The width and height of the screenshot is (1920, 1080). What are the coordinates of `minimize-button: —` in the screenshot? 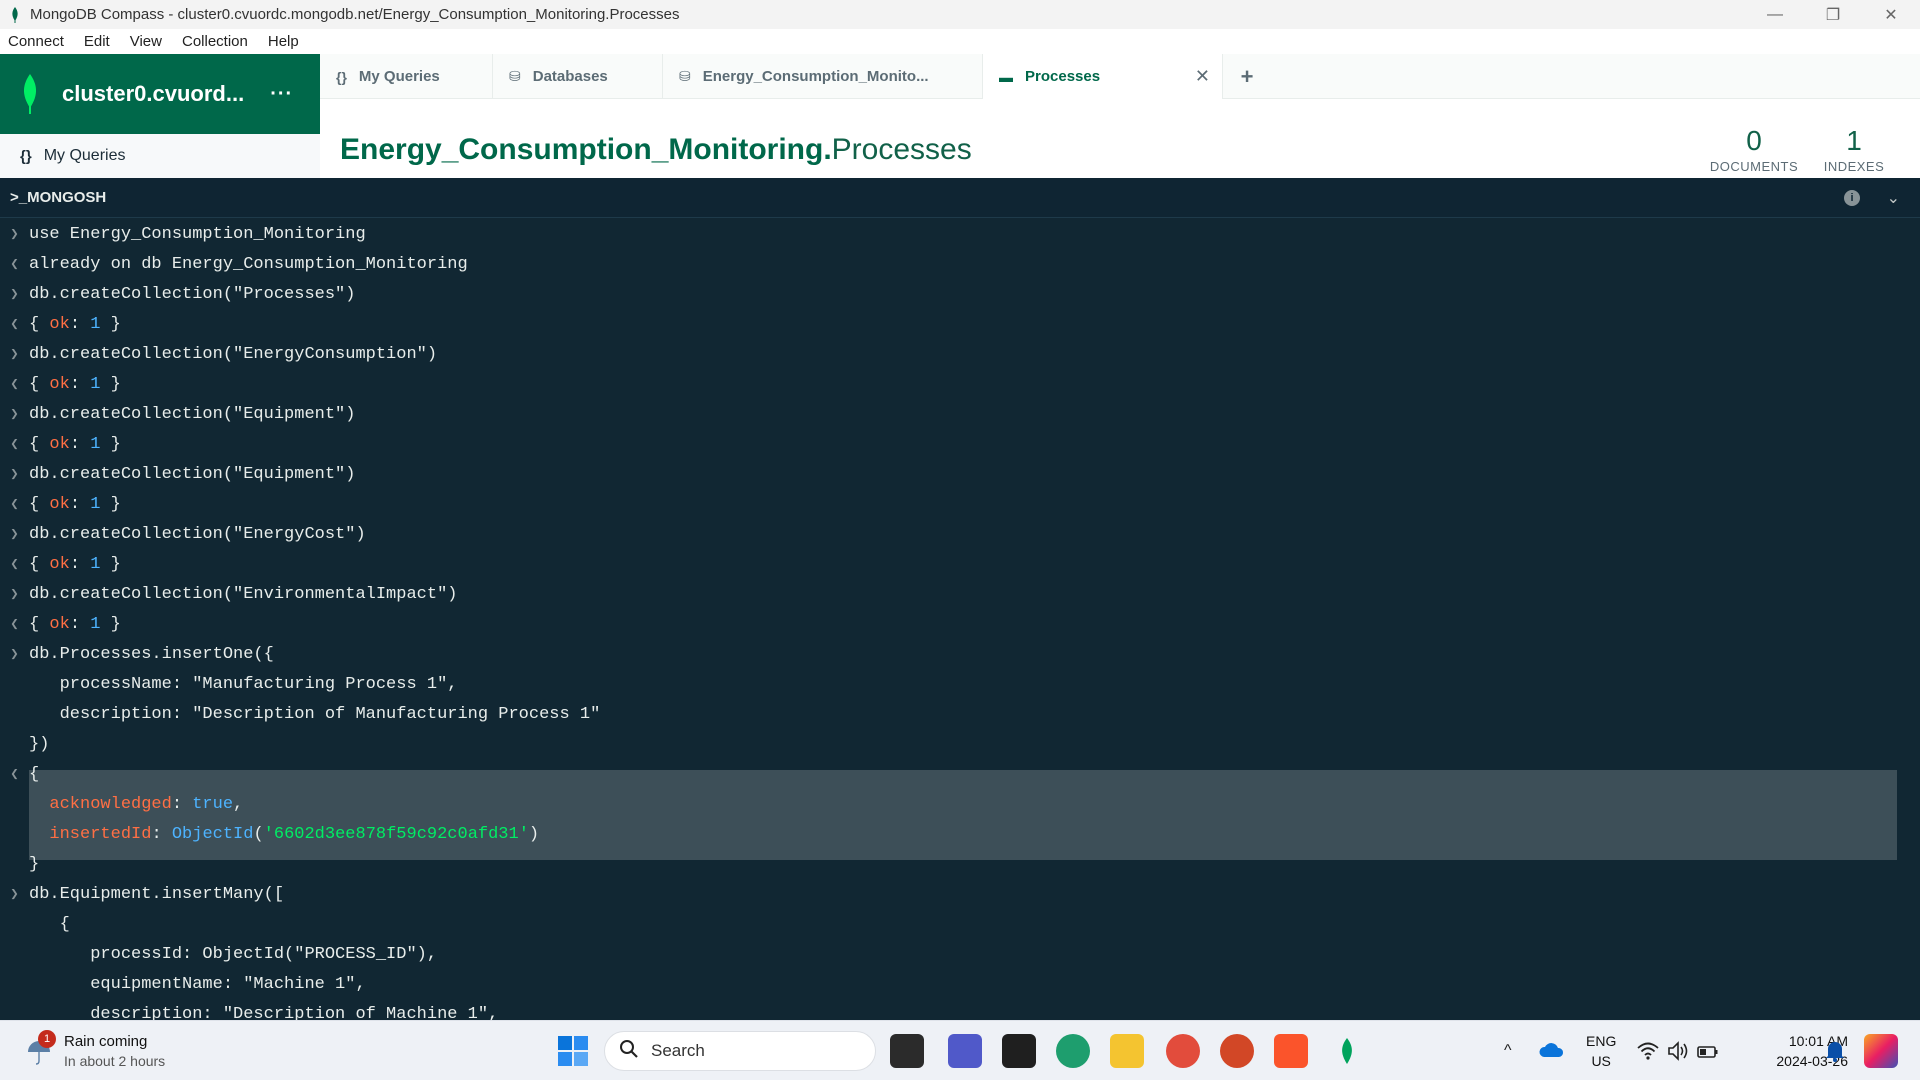 It's located at (1775, 14).